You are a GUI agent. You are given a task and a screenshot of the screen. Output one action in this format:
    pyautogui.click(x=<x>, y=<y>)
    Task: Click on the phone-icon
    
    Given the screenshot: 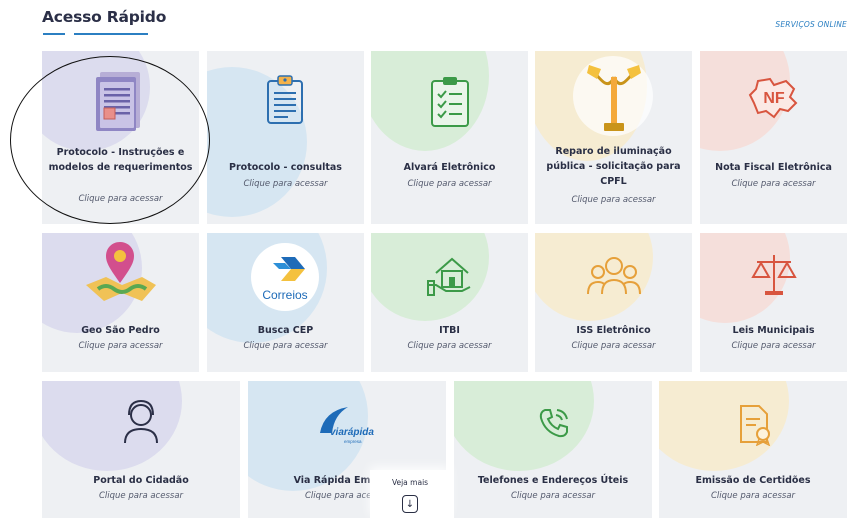 What is the action you would take?
    pyautogui.click(x=554, y=423)
    